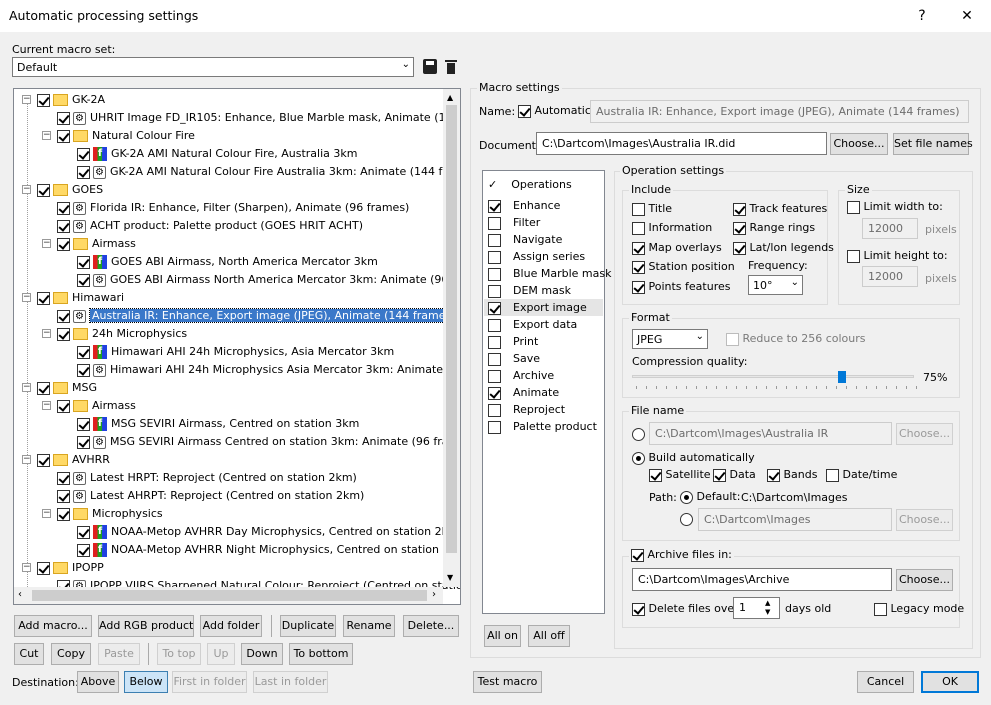  I want to click on limit-height-check, so click(853, 256).